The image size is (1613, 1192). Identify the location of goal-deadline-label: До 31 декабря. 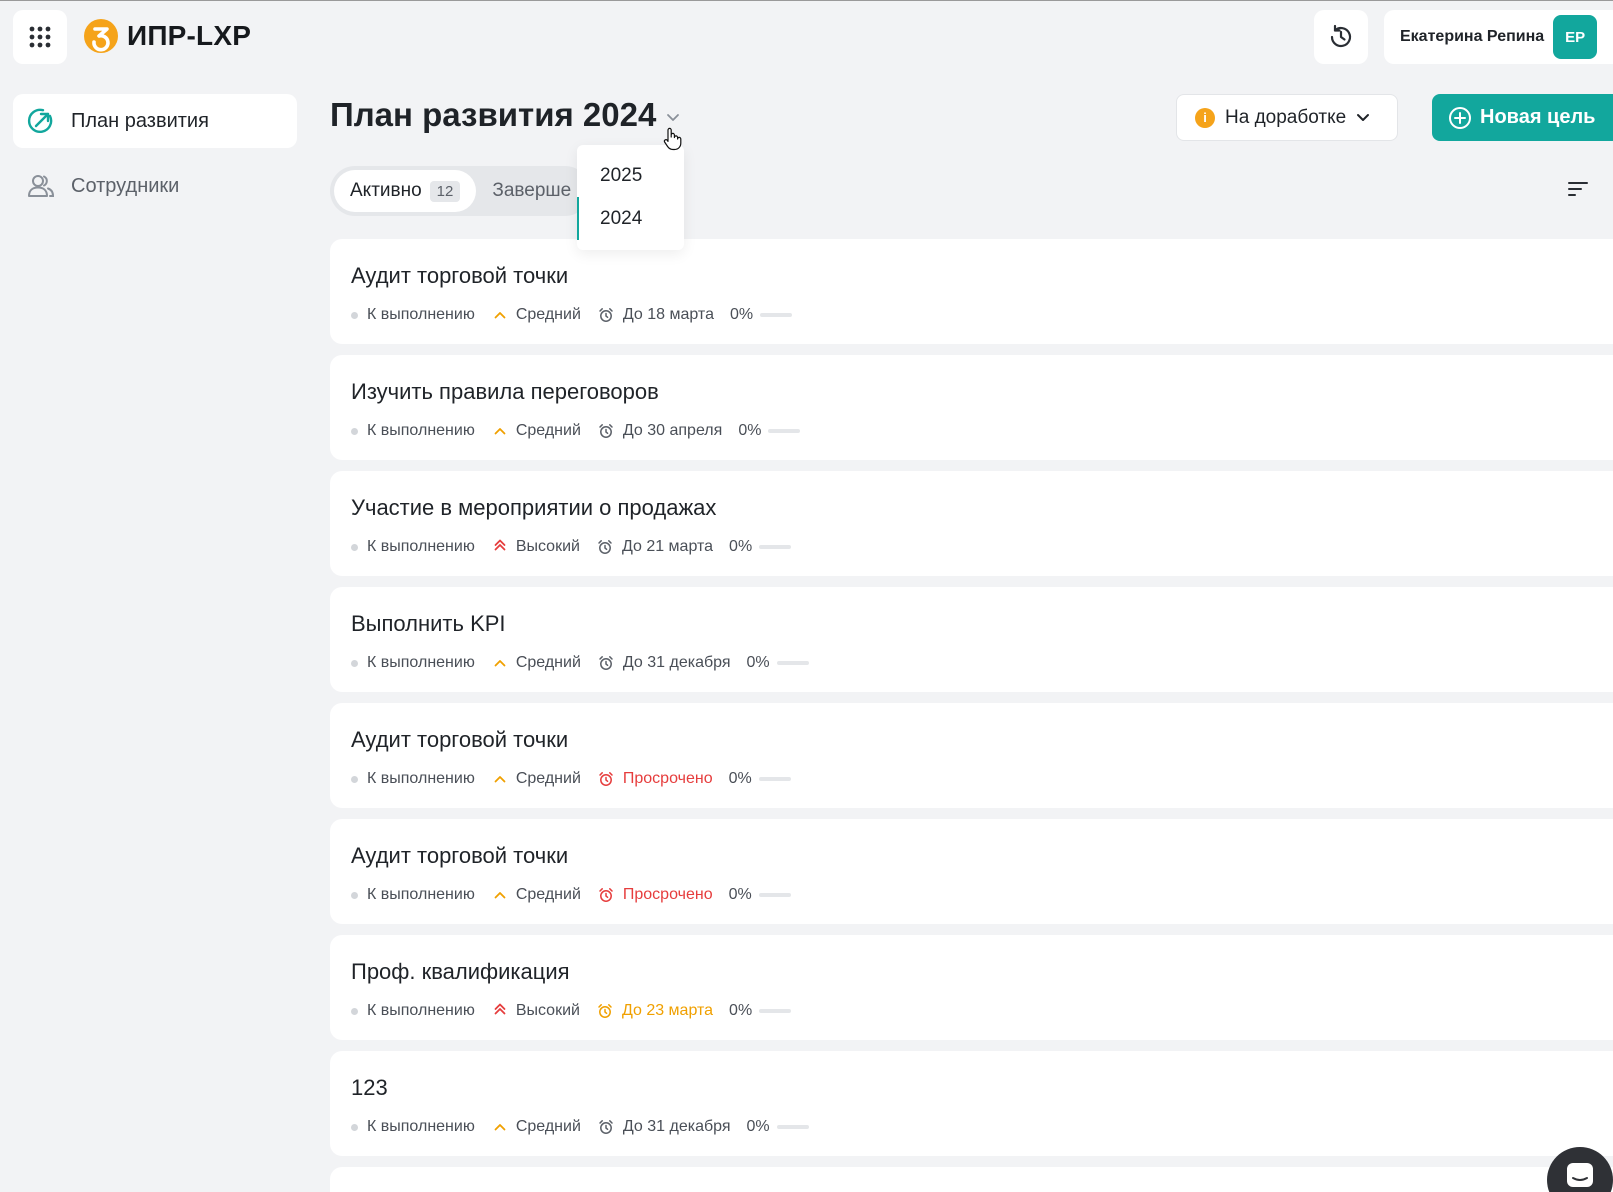
(676, 1126).